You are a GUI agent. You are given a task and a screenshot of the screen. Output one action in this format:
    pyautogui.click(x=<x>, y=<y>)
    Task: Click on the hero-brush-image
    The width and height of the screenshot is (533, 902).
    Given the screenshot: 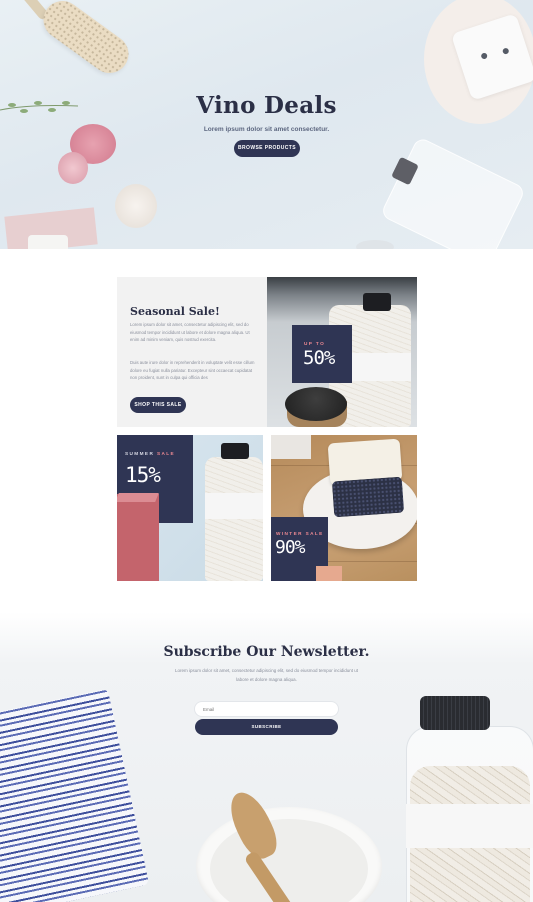 What is the action you would take?
    pyautogui.click(x=86, y=40)
    